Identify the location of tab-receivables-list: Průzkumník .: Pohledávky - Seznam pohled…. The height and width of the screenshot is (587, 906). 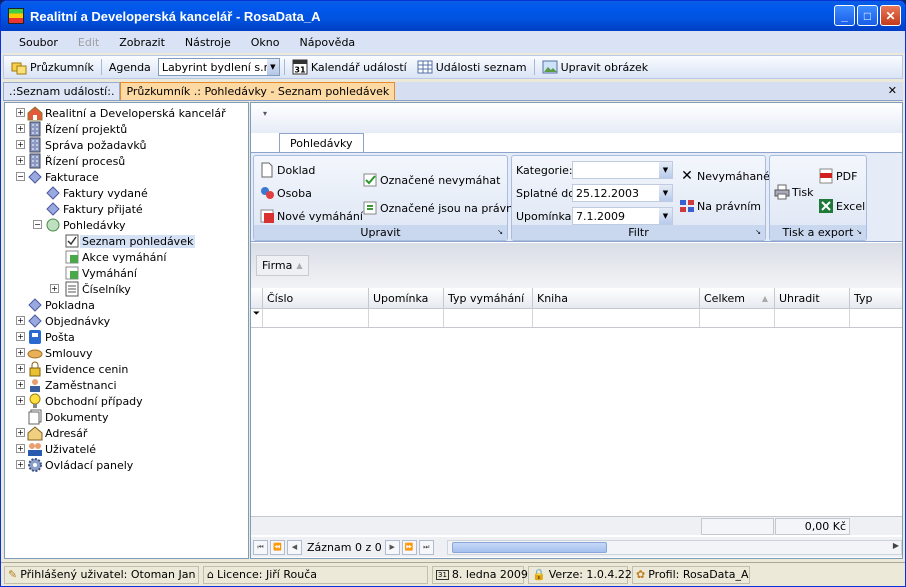
(258, 91).